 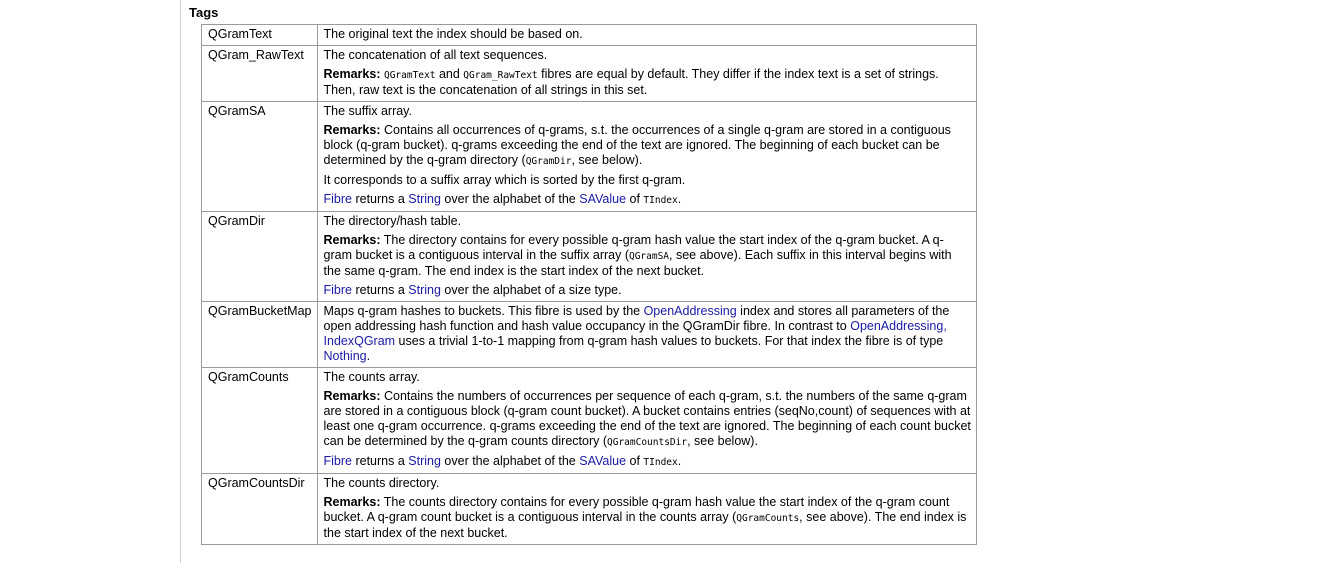 What do you see at coordinates (548, 161) in the screenshot?
I see `code-ref: QGramDir` at bounding box center [548, 161].